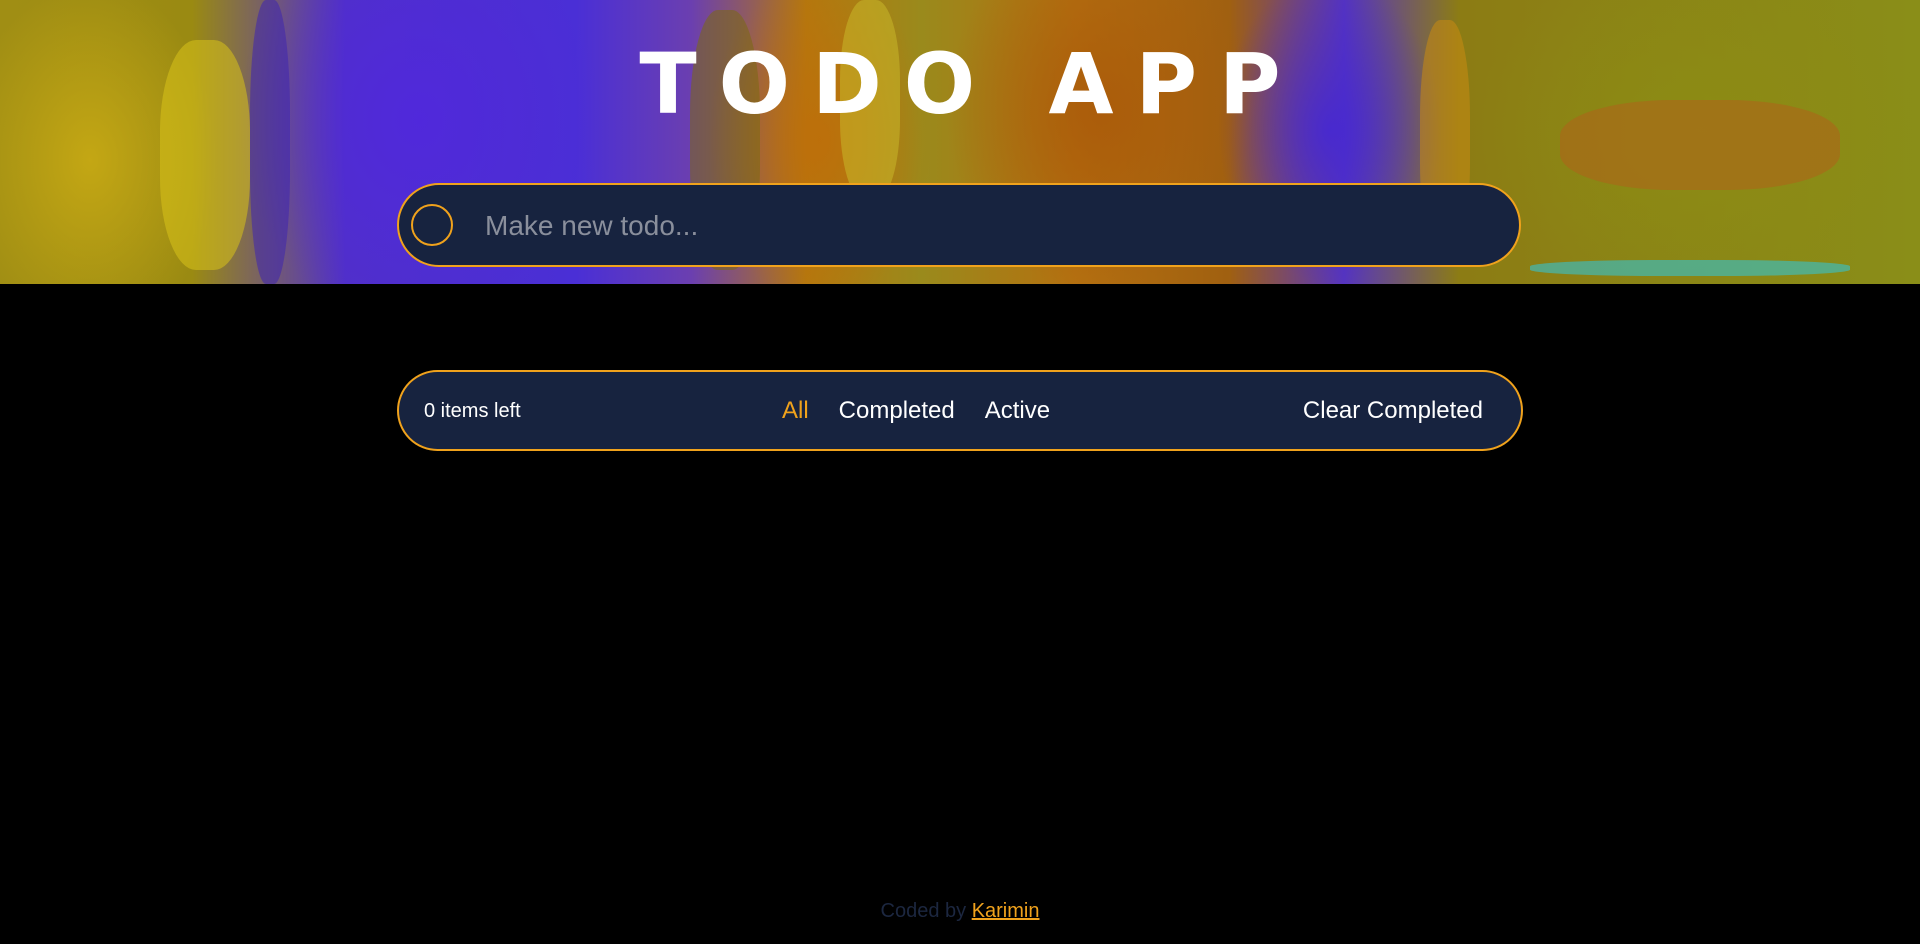  I want to click on filter-group: All Completed Active, so click(916, 411).